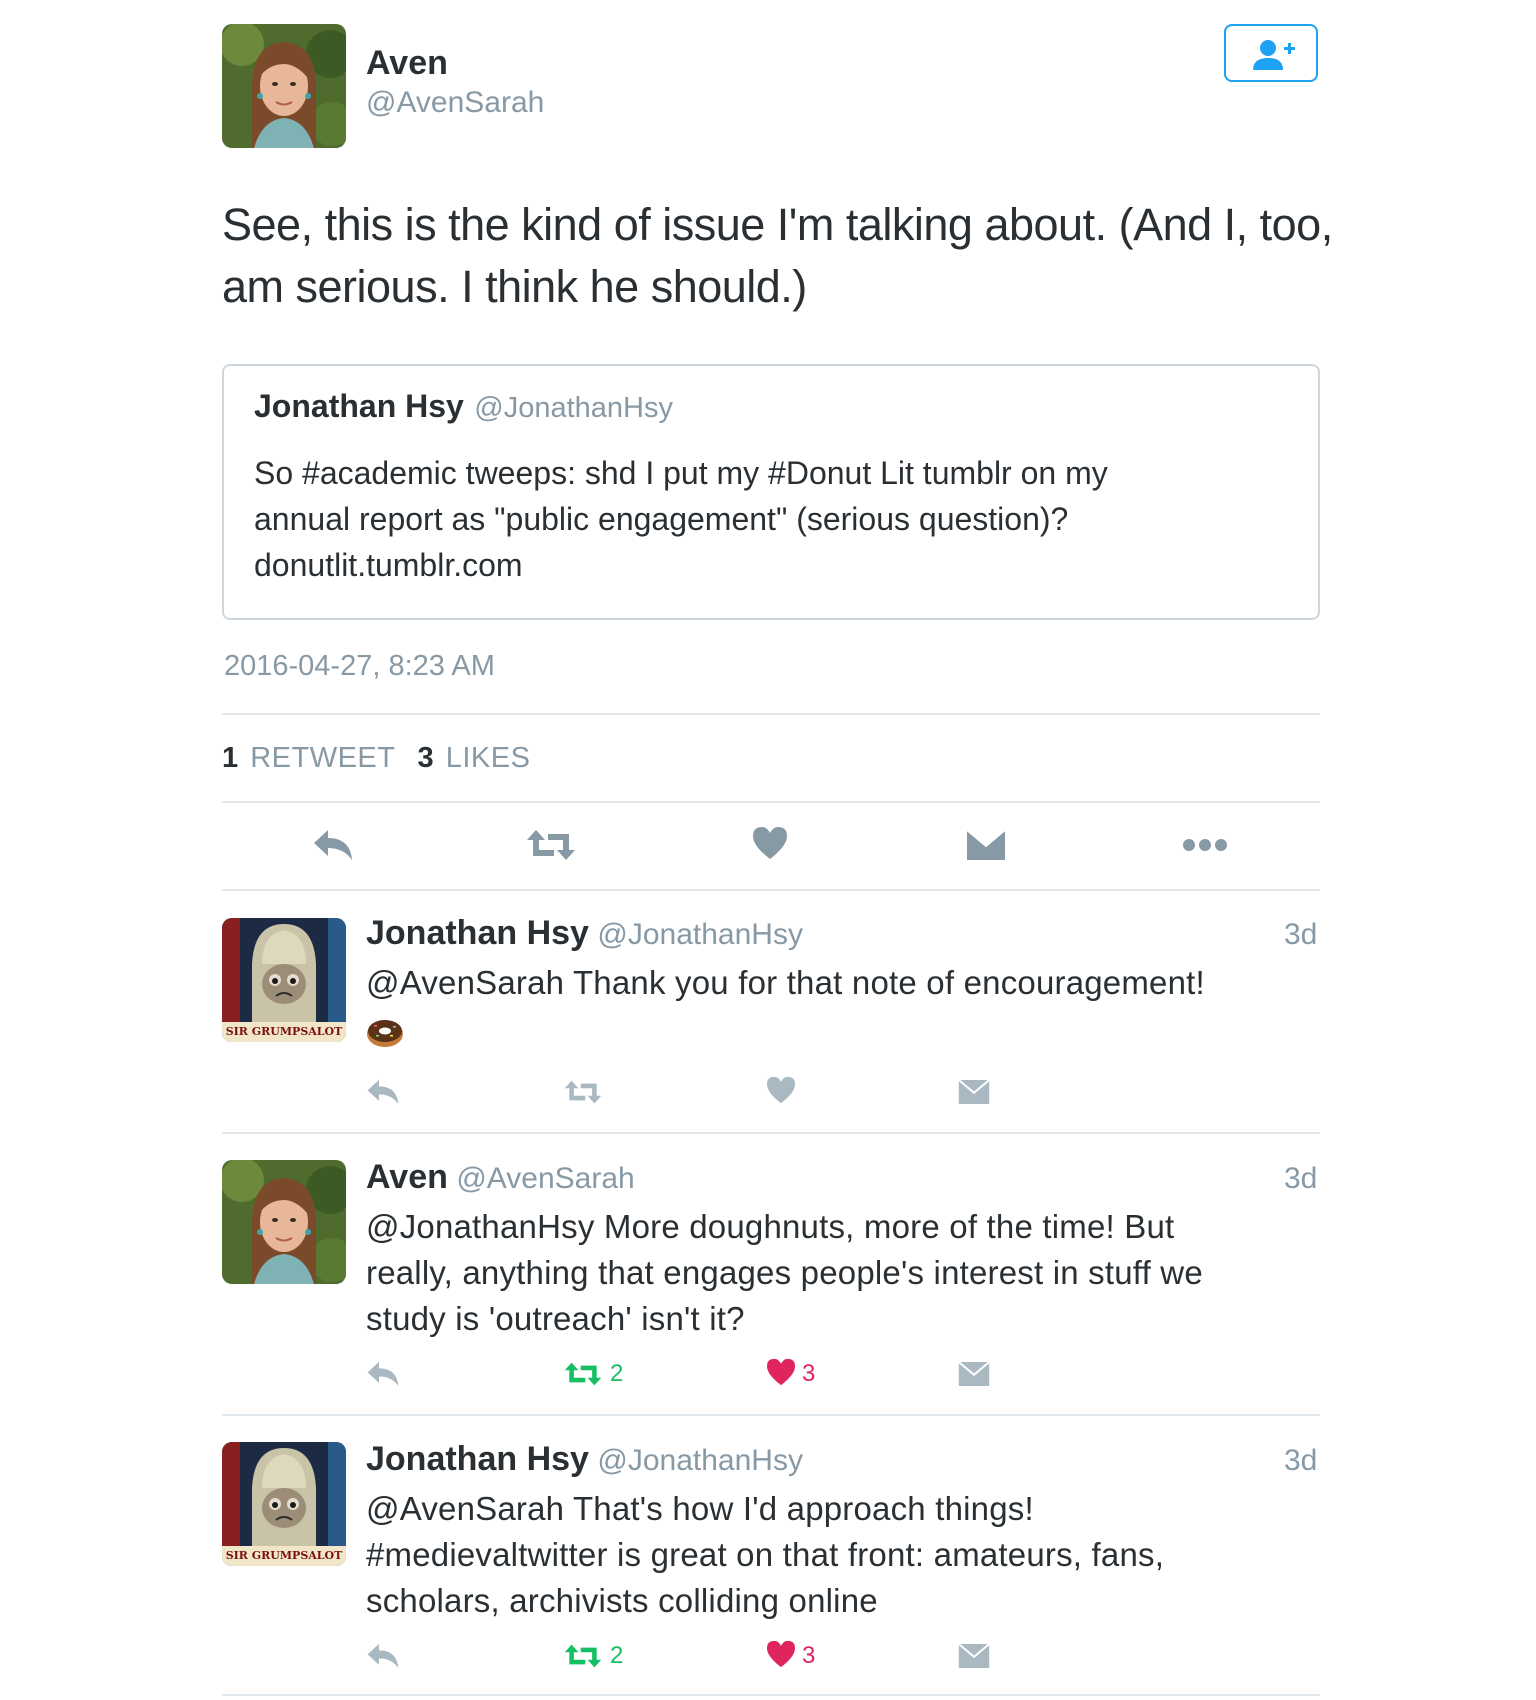 The image size is (1536, 1700). I want to click on main-author-handle: @AvenSarah, so click(455, 103).